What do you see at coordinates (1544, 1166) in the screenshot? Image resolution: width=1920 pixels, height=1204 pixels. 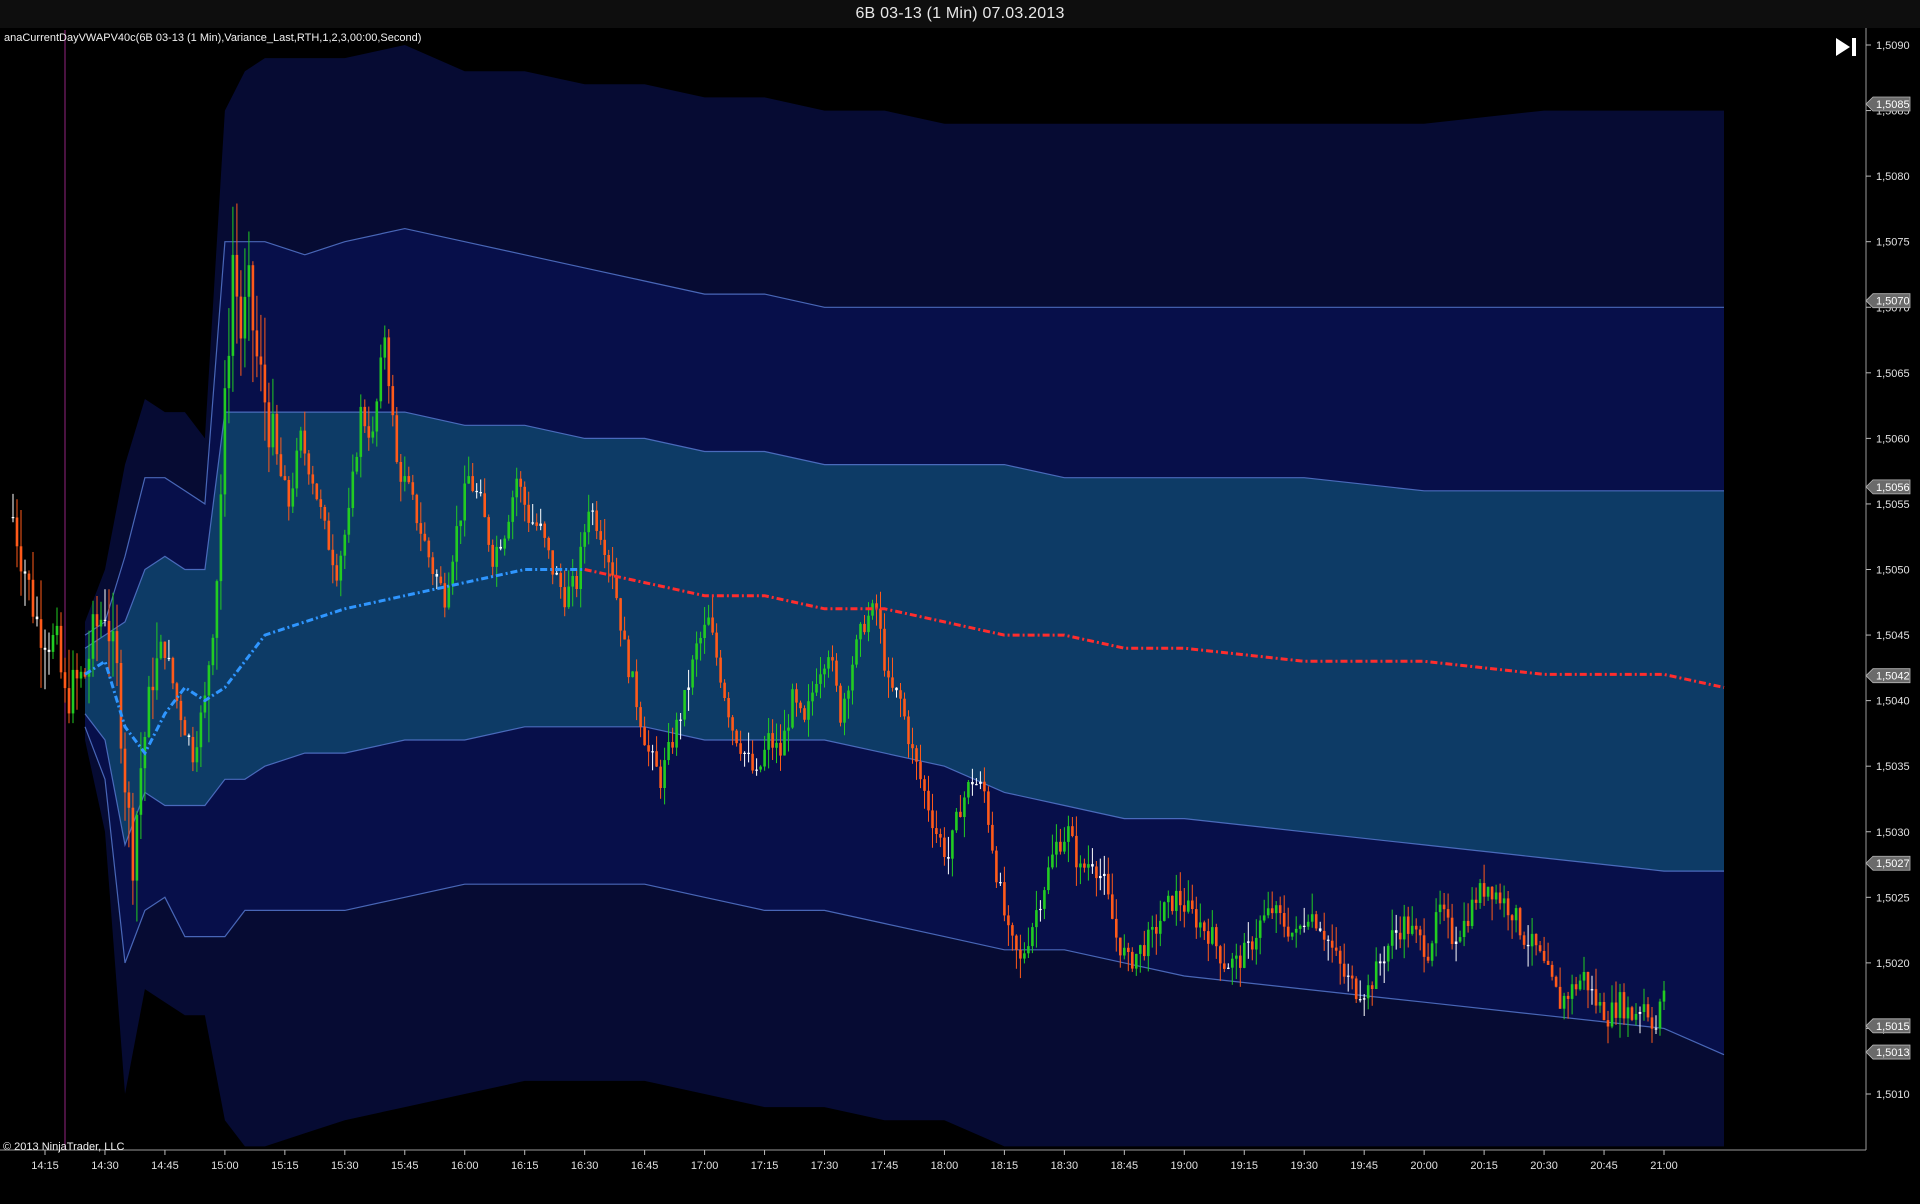 I see `x-tick-label: 20:30` at bounding box center [1544, 1166].